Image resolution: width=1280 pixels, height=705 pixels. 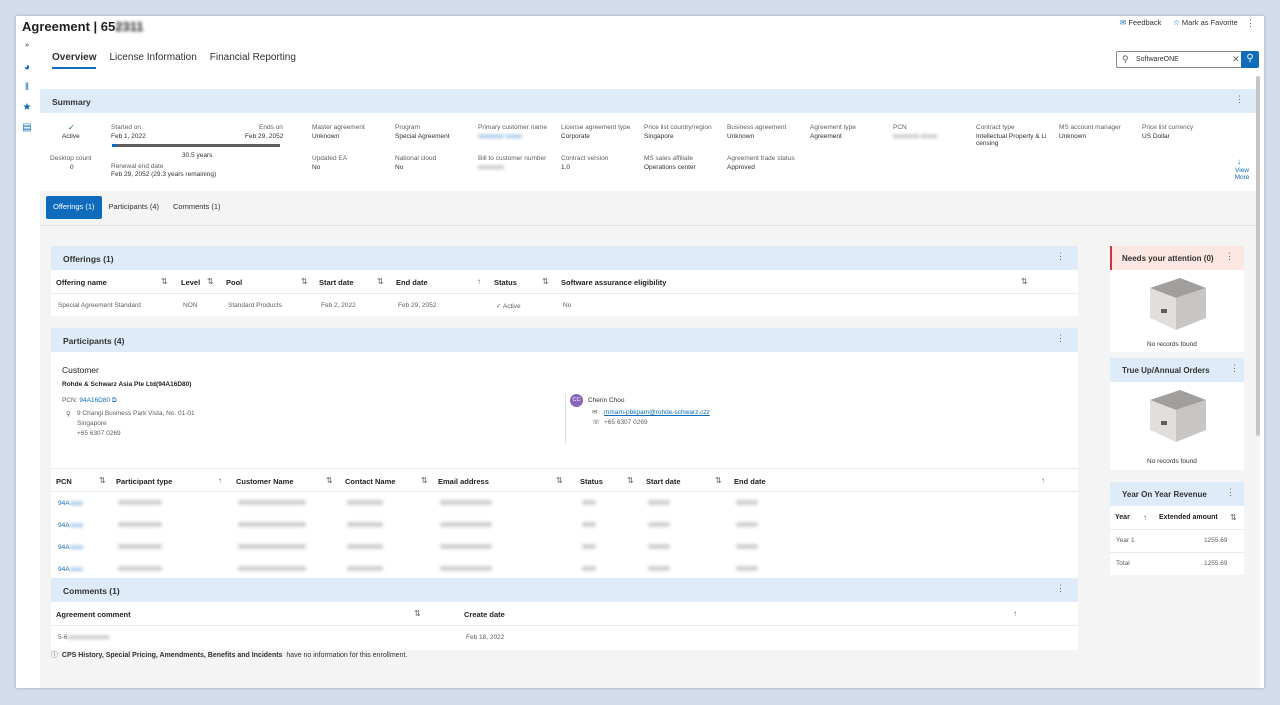 I want to click on summary-field-value: xxxxxxxx xxxxx, so click(x=500, y=136).